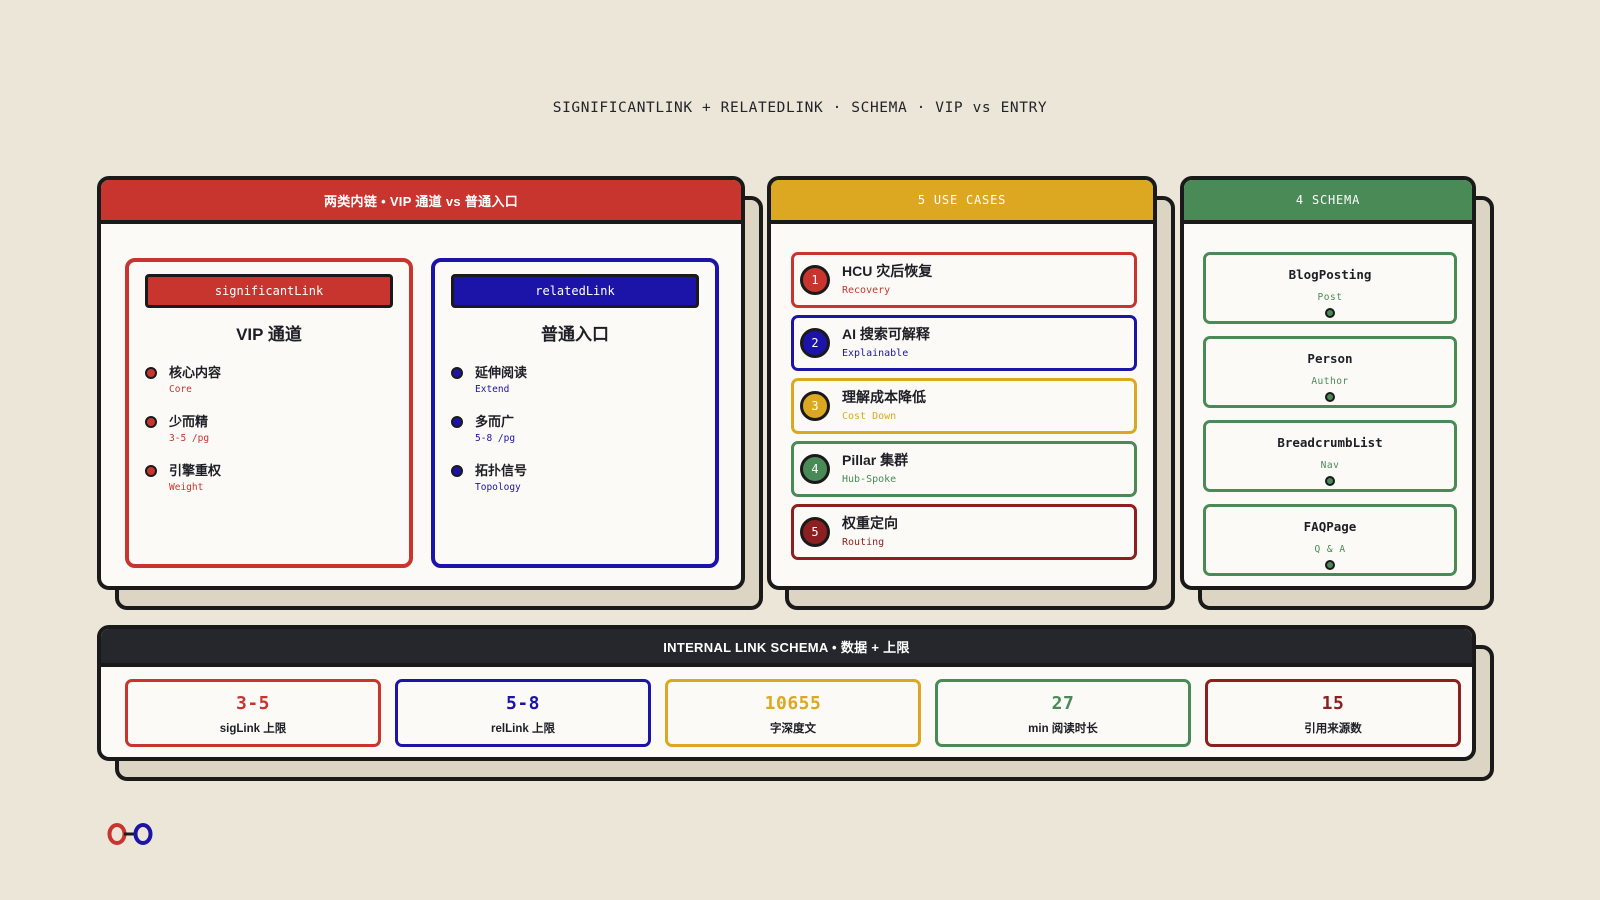 Image resolution: width=1600 pixels, height=900 pixels. Describe the element at coordinates (1330, 297) in the screenshot. I see `schema-subtitle: Post` at that location.